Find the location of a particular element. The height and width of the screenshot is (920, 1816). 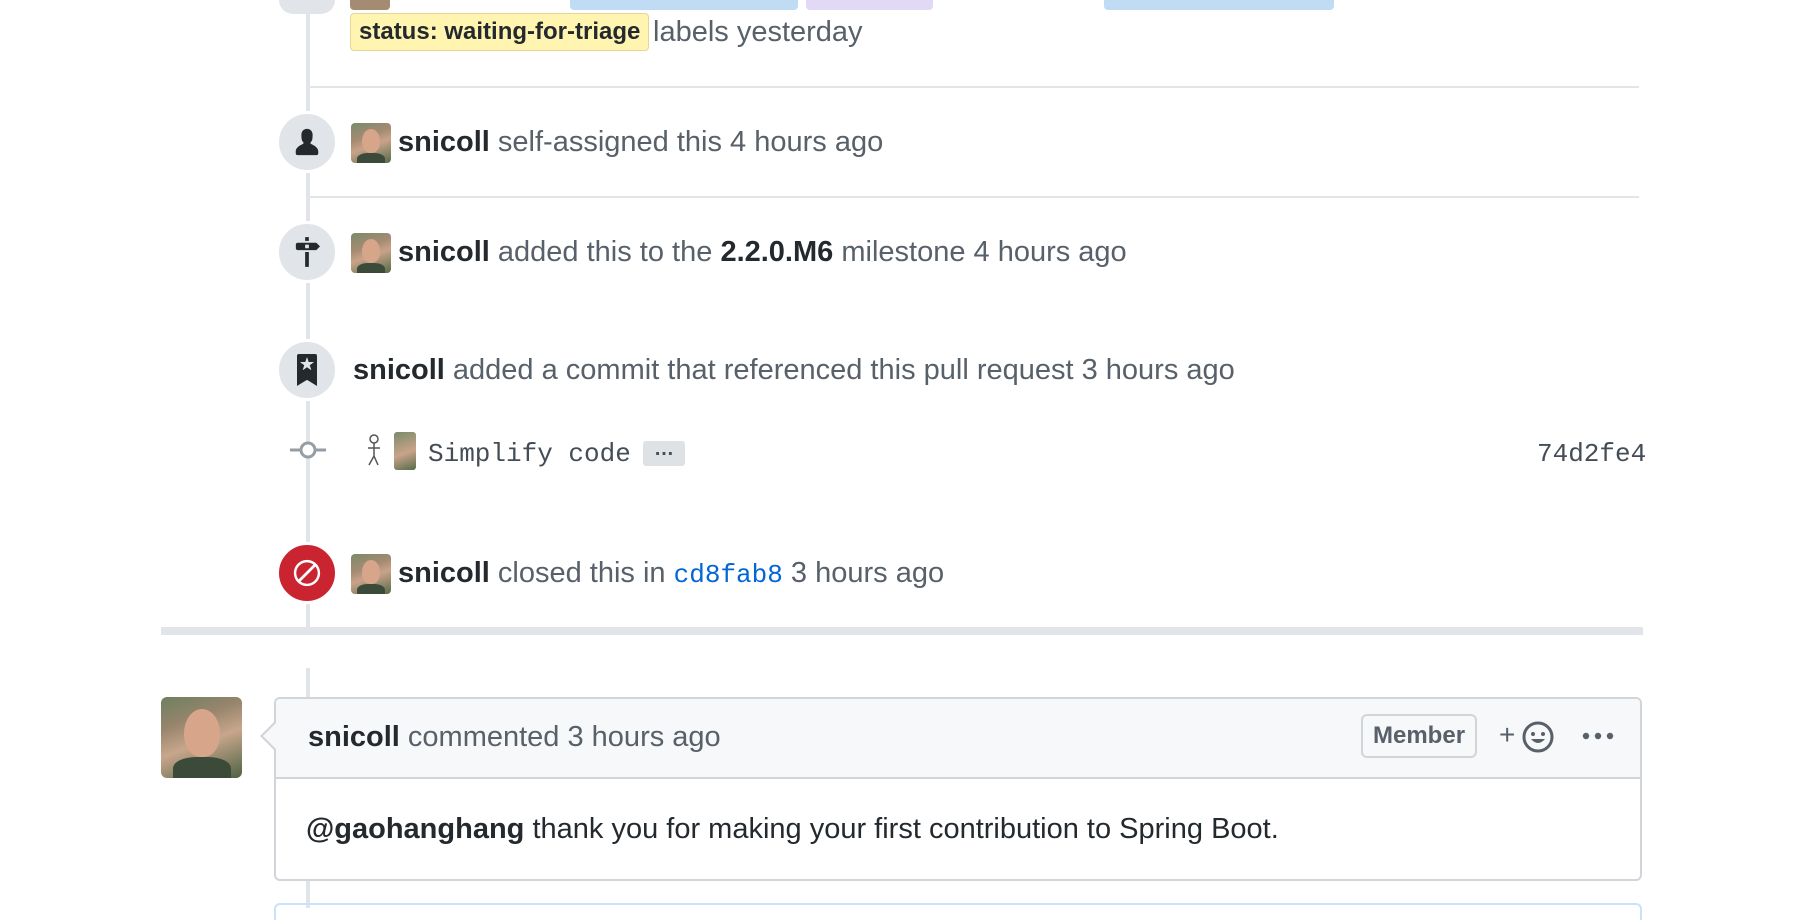

person-icon is located at coordinates (307, 142).